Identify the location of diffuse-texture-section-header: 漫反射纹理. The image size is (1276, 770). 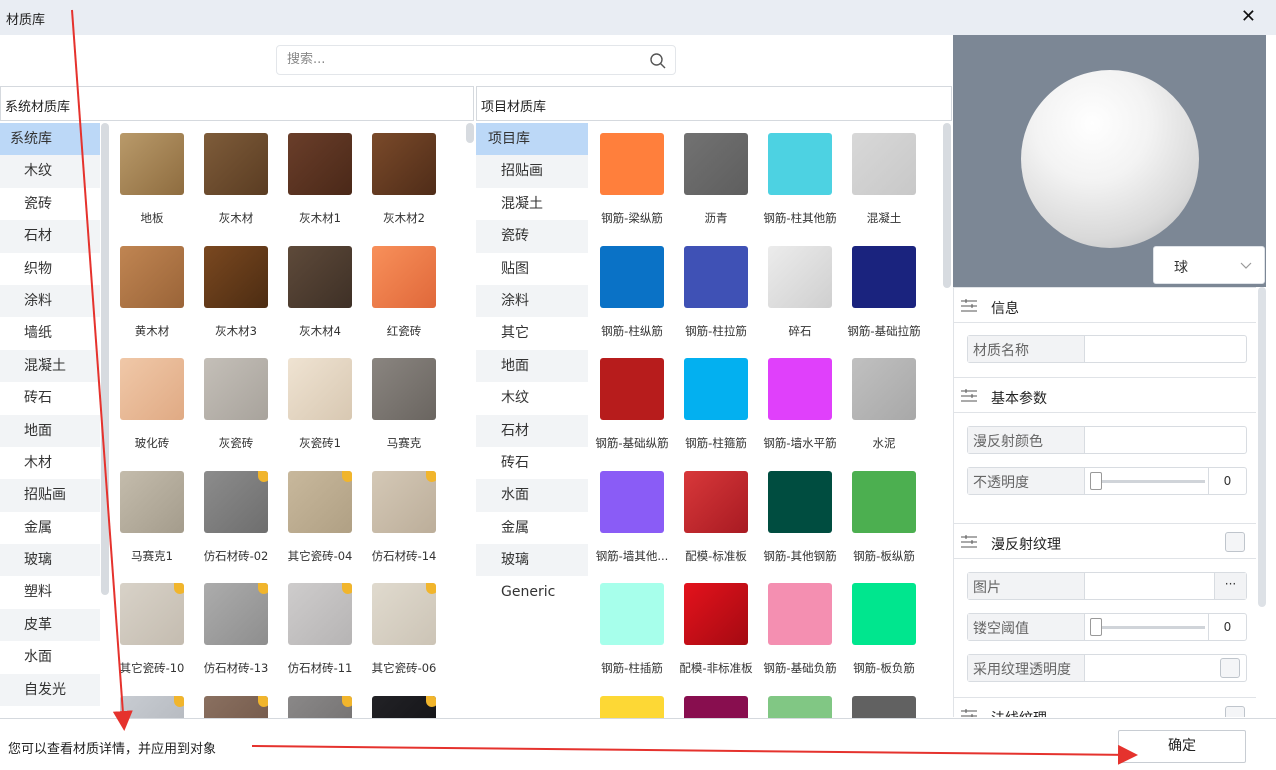
(1105, 541).